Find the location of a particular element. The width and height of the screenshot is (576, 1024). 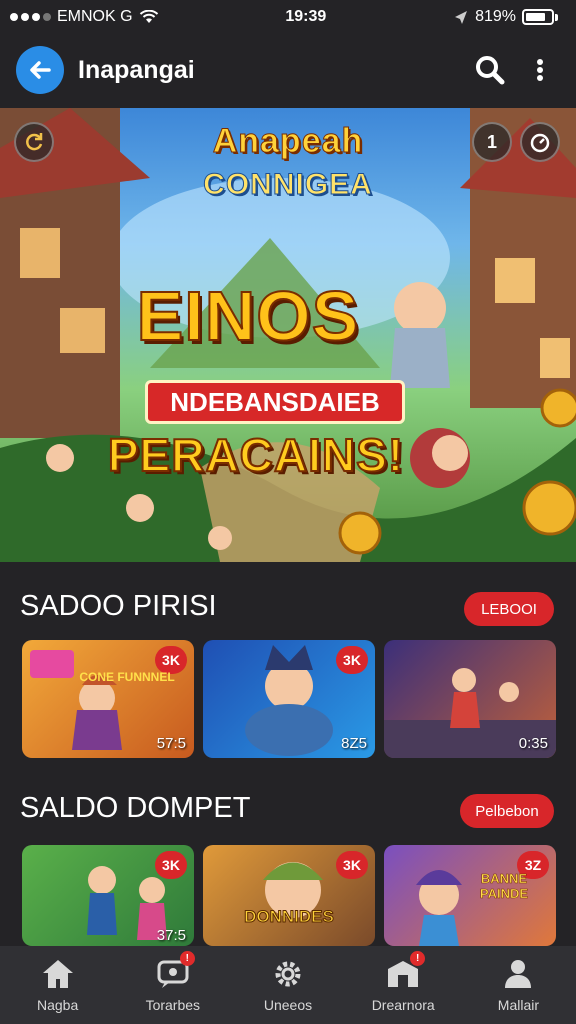

gear-icon is located at coordinates (288, 974).